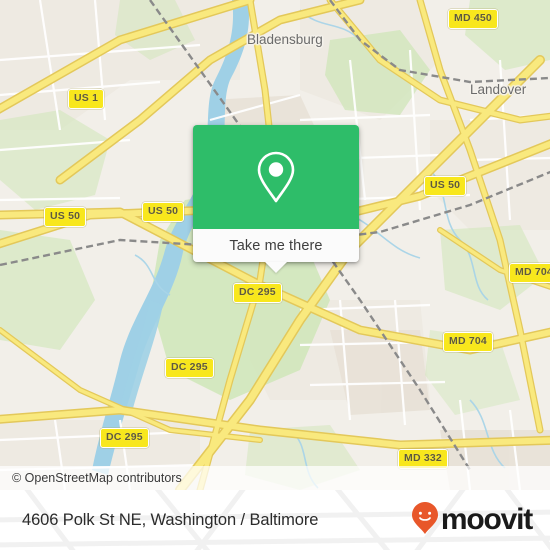 Image resolution: width=550 pixels, height=550 pixels. I want to click on road-shield-dc295-a: DC 295, so click(257, 293).